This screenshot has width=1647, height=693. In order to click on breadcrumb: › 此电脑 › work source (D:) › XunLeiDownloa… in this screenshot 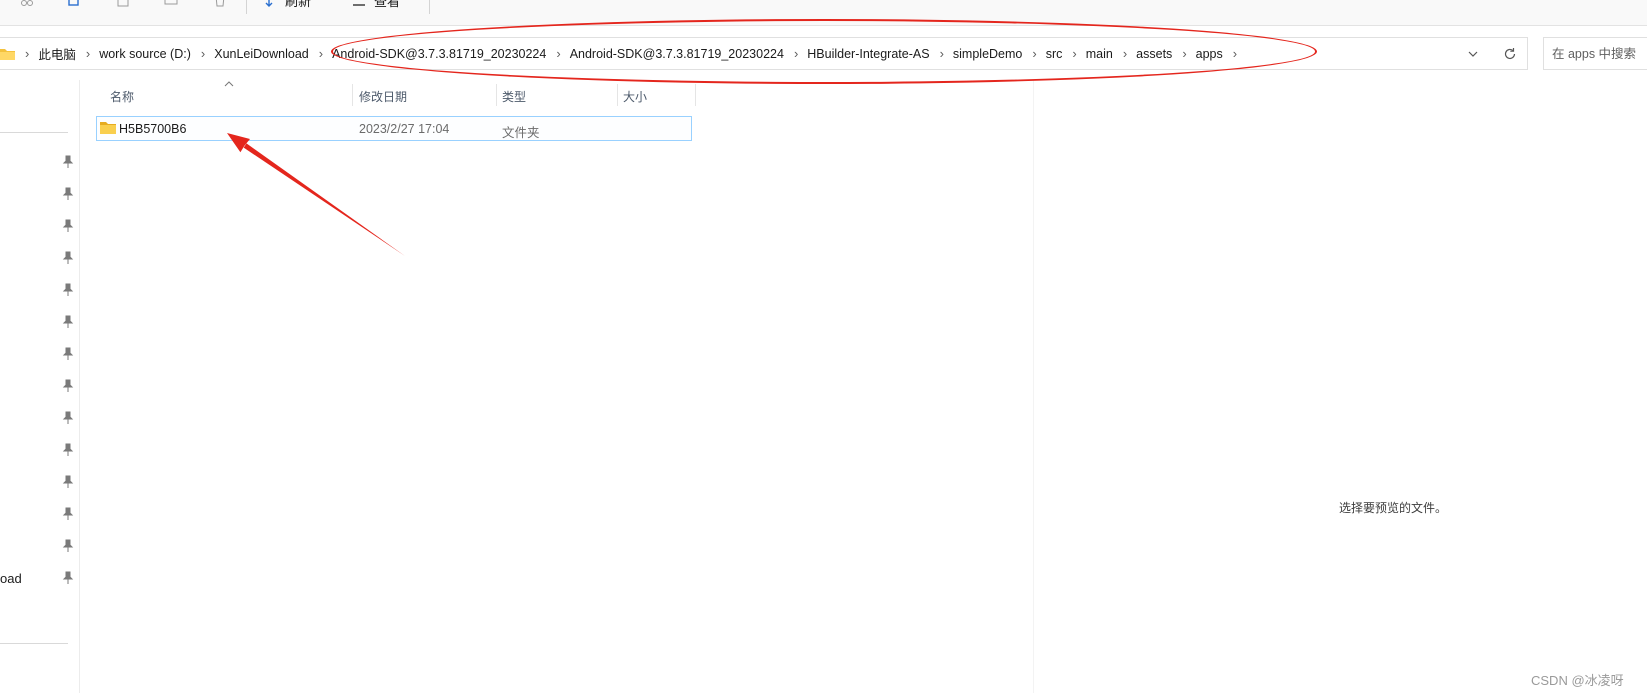, I will do `click(763, 53)`.